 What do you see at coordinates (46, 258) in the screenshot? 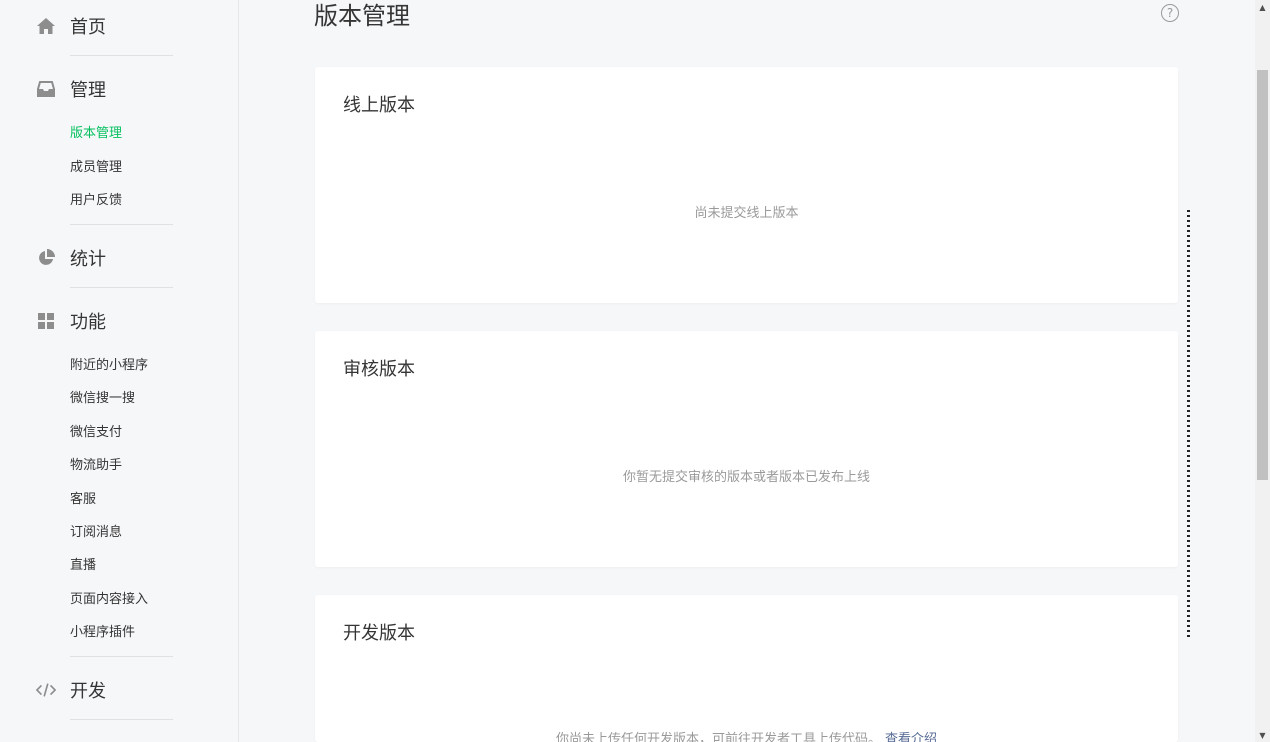
I see `pie-chart-icon` at bounding box center [46, 258].